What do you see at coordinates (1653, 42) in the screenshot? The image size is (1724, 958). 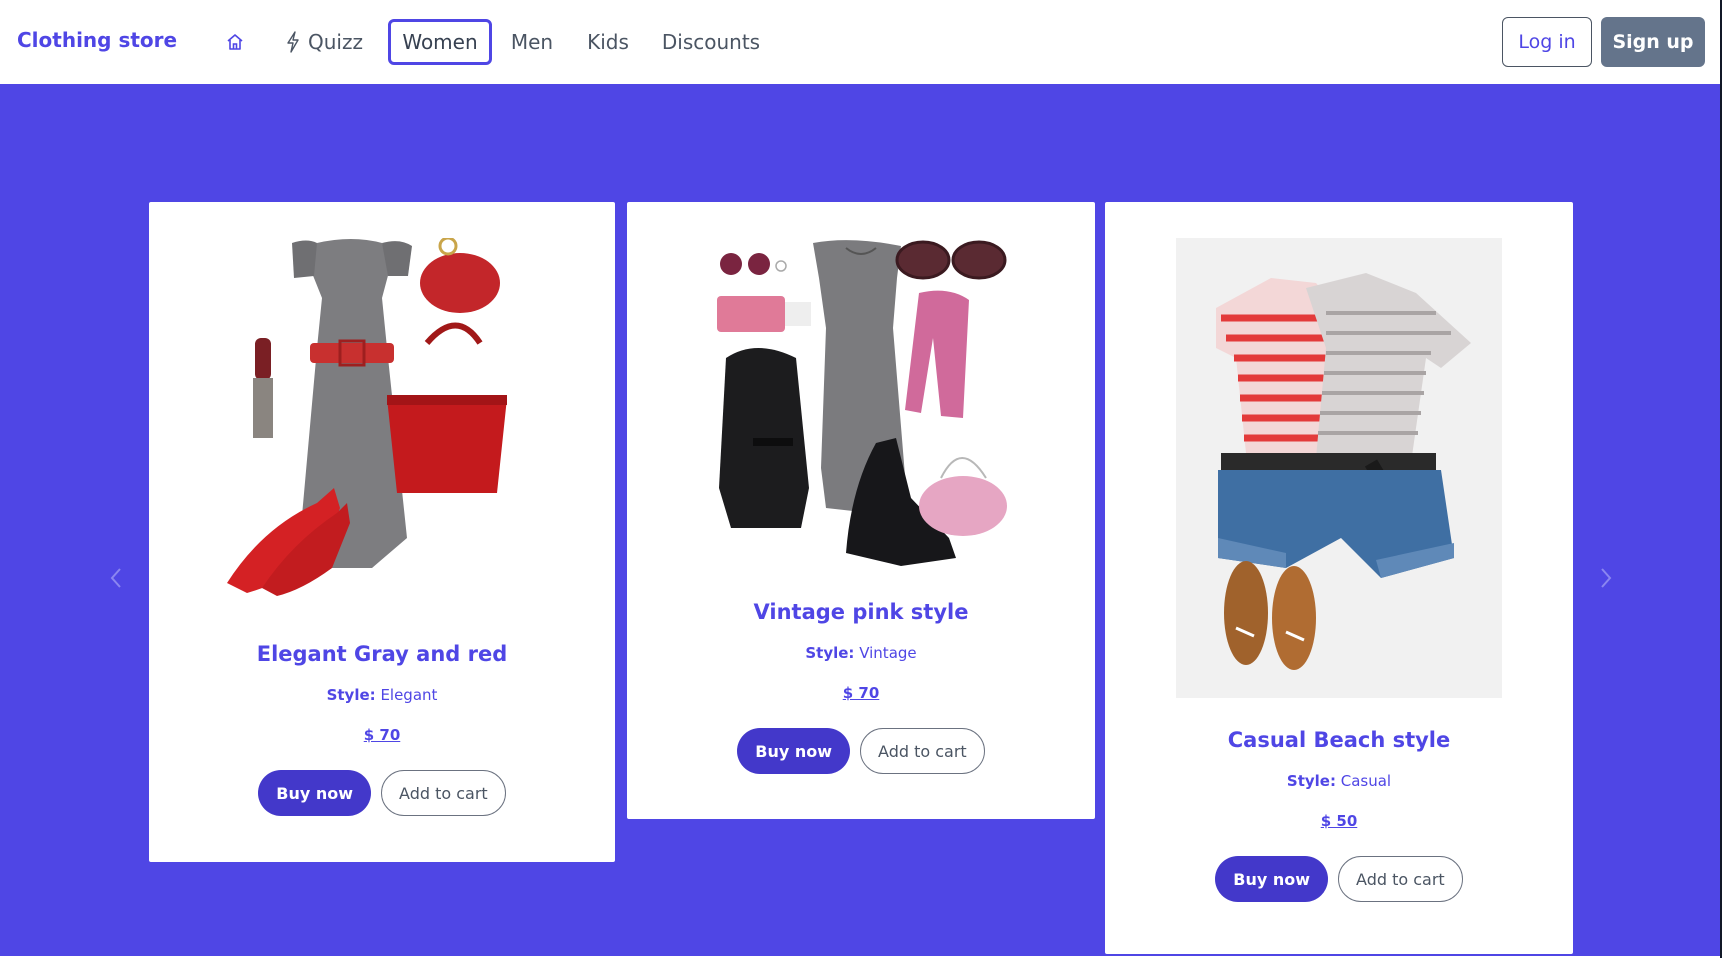 I see `signup-button: Sign up` at bounding box center [1653, 42].